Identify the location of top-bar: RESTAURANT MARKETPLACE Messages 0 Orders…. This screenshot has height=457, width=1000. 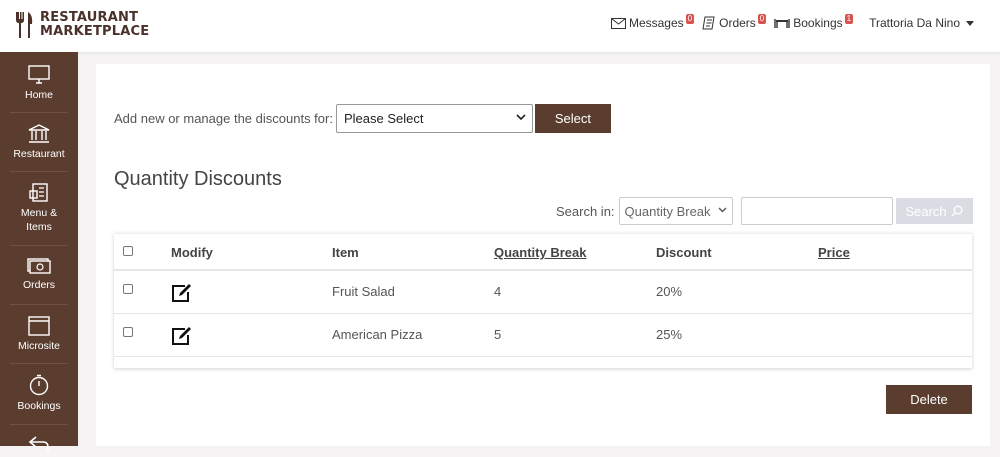
(500, 26).